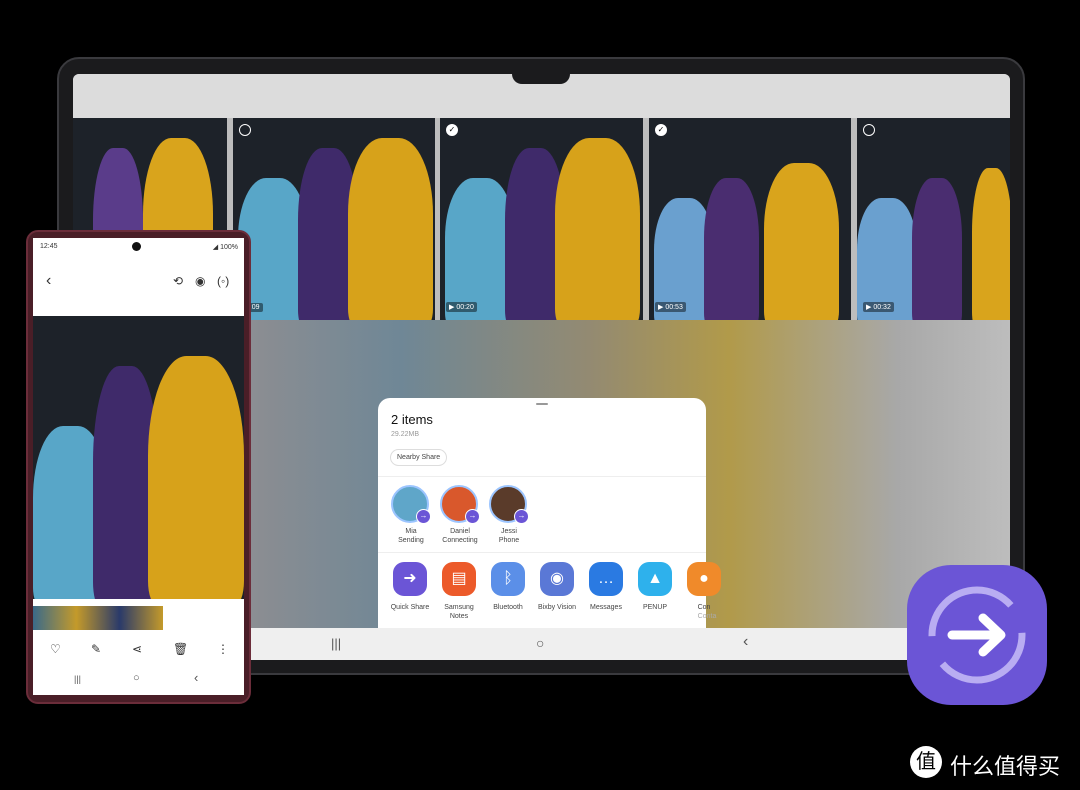 Image resolution: width=1080 pixels, height=790 pixels. I want to click on video-thumbnail: 08:09, so click(334, 219).